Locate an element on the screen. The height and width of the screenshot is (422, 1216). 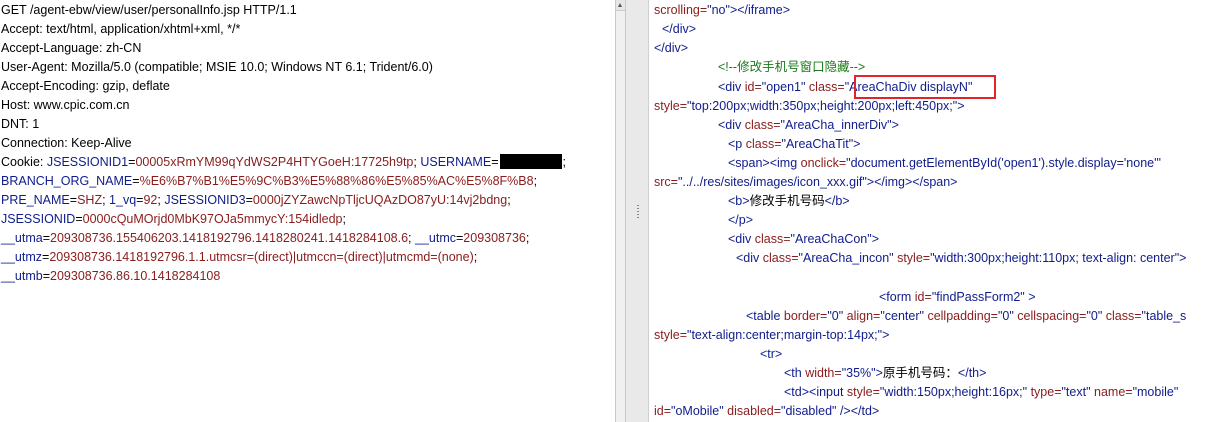
tag: /></td> is located at coordinates (858, 411).